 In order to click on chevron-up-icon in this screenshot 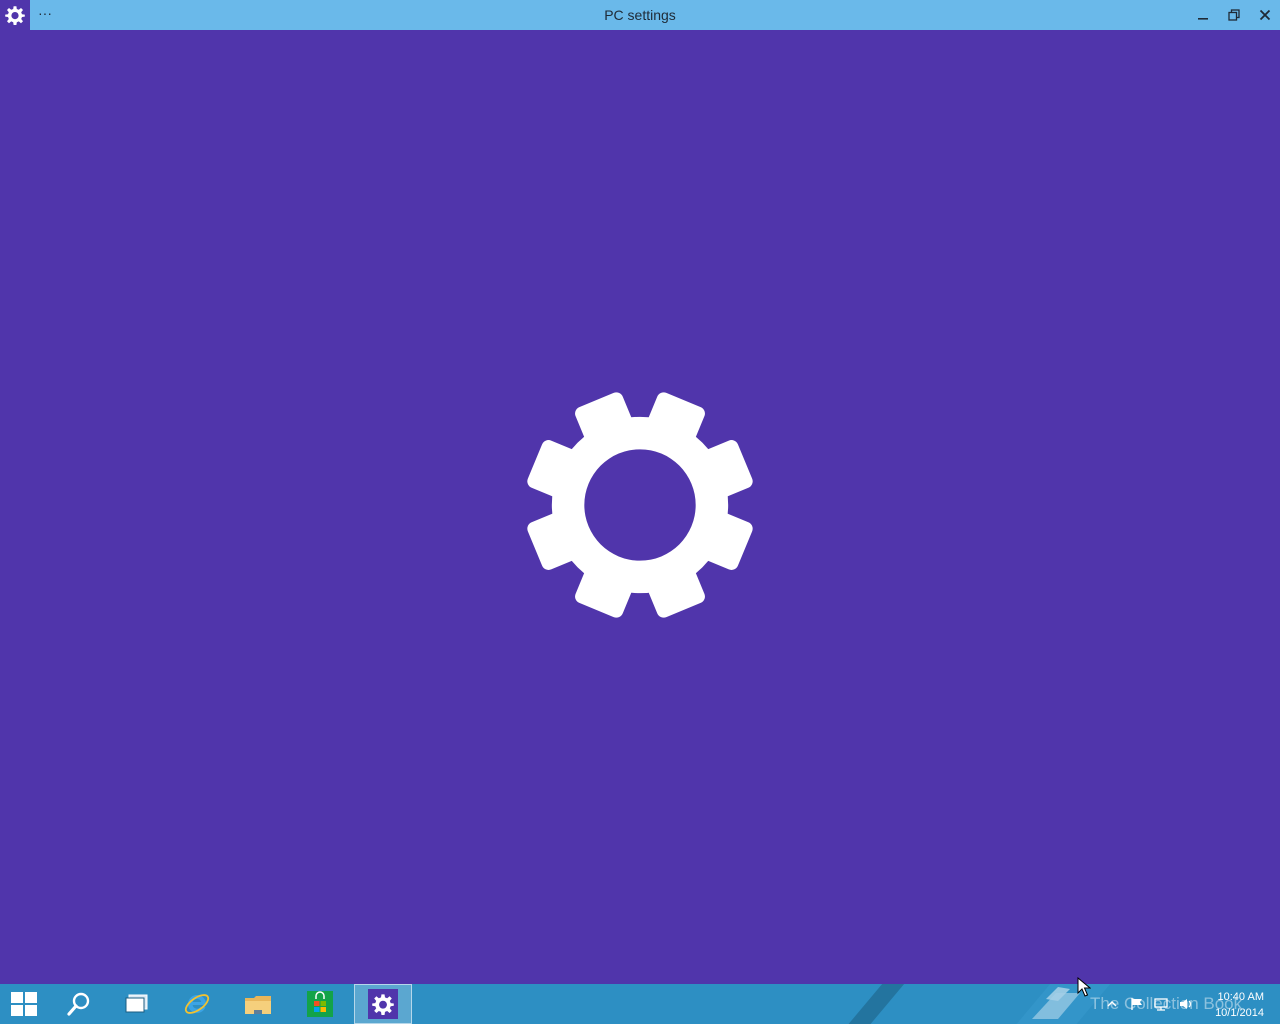, I will do `click(1112, 1004)`.